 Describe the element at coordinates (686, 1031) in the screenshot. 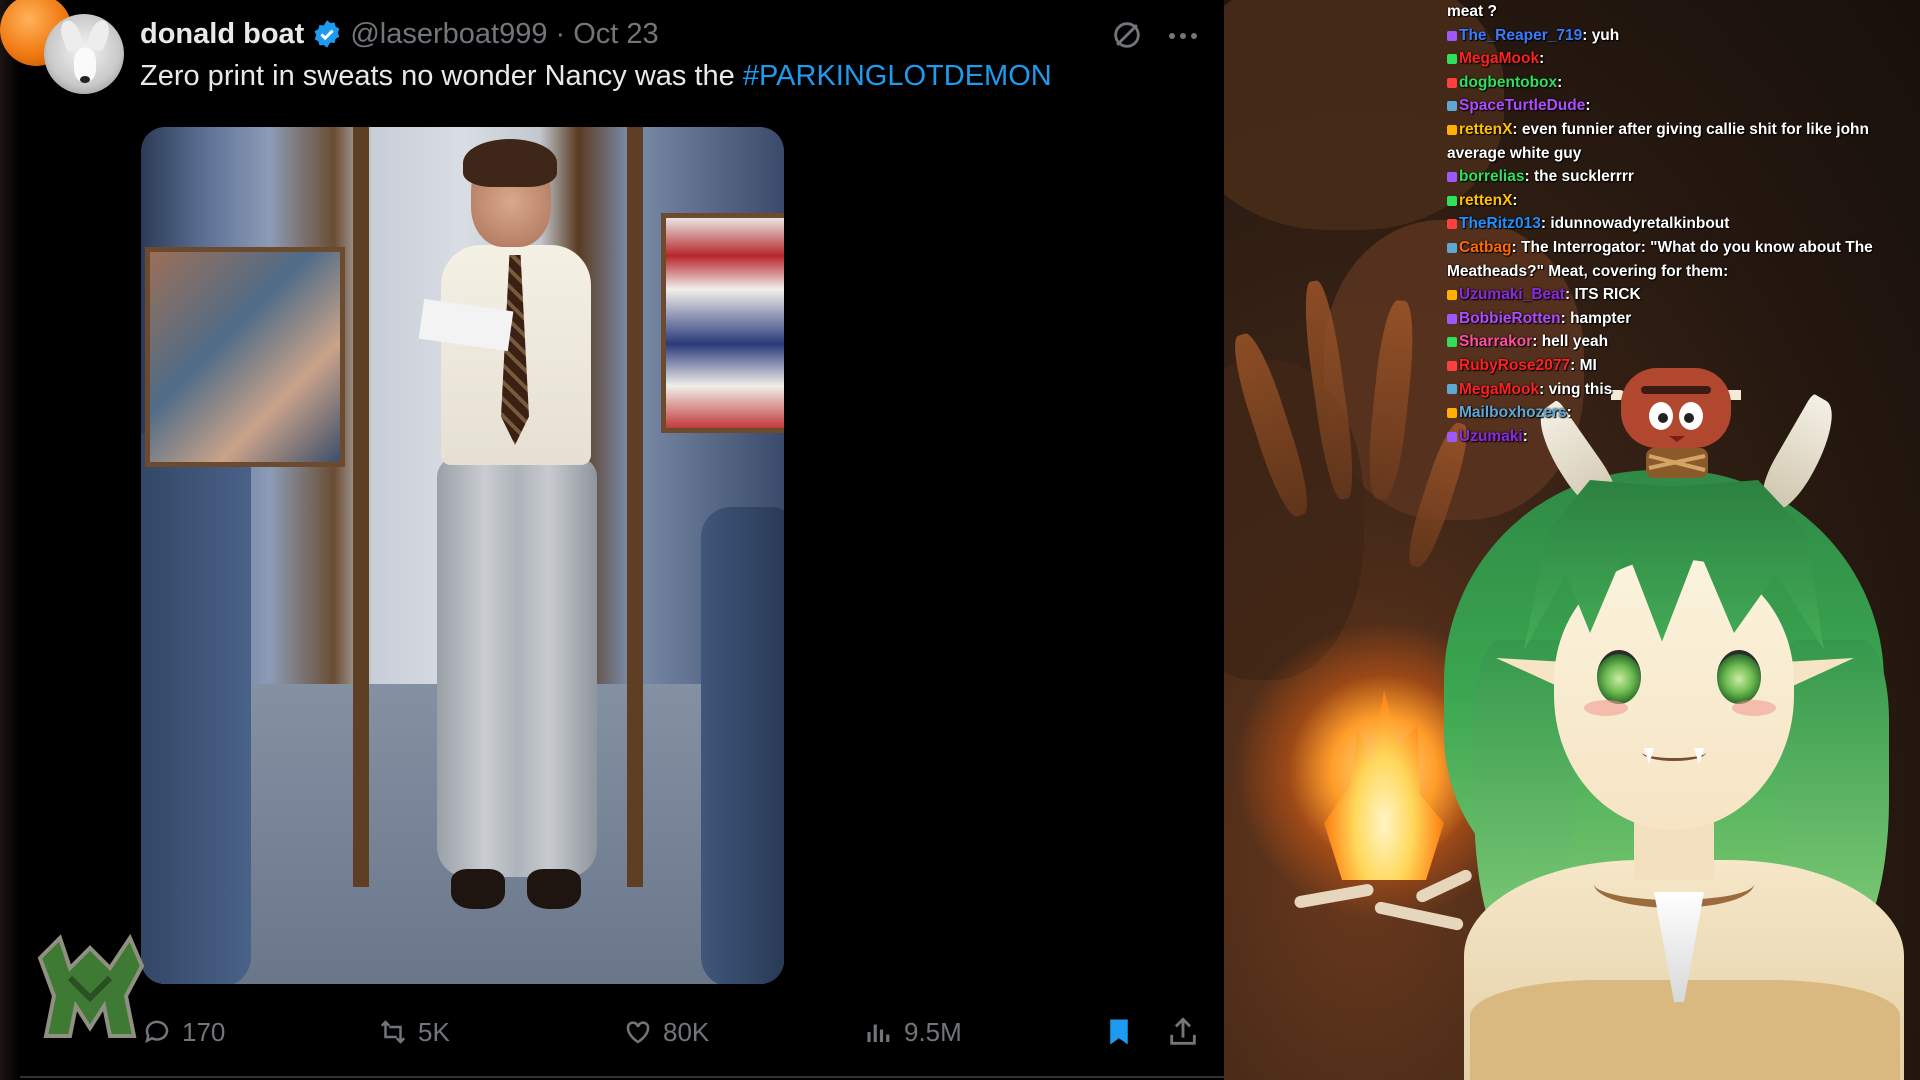

I see `like-count: 80K` at that location.